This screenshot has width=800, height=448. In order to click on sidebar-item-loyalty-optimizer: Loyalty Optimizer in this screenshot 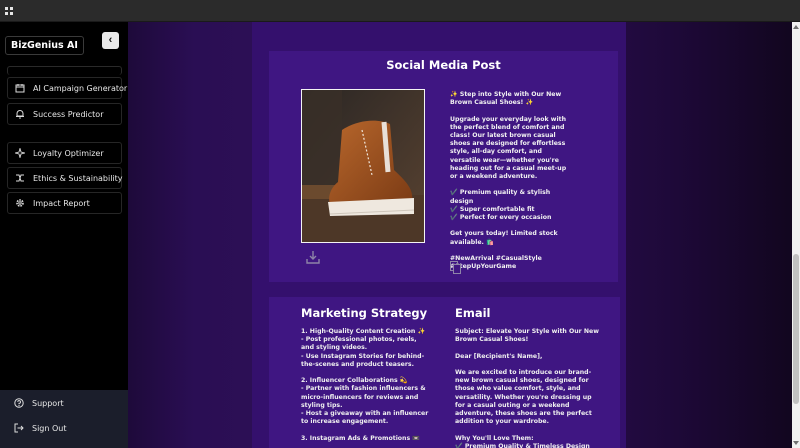, I will do `click(64, 153)`.